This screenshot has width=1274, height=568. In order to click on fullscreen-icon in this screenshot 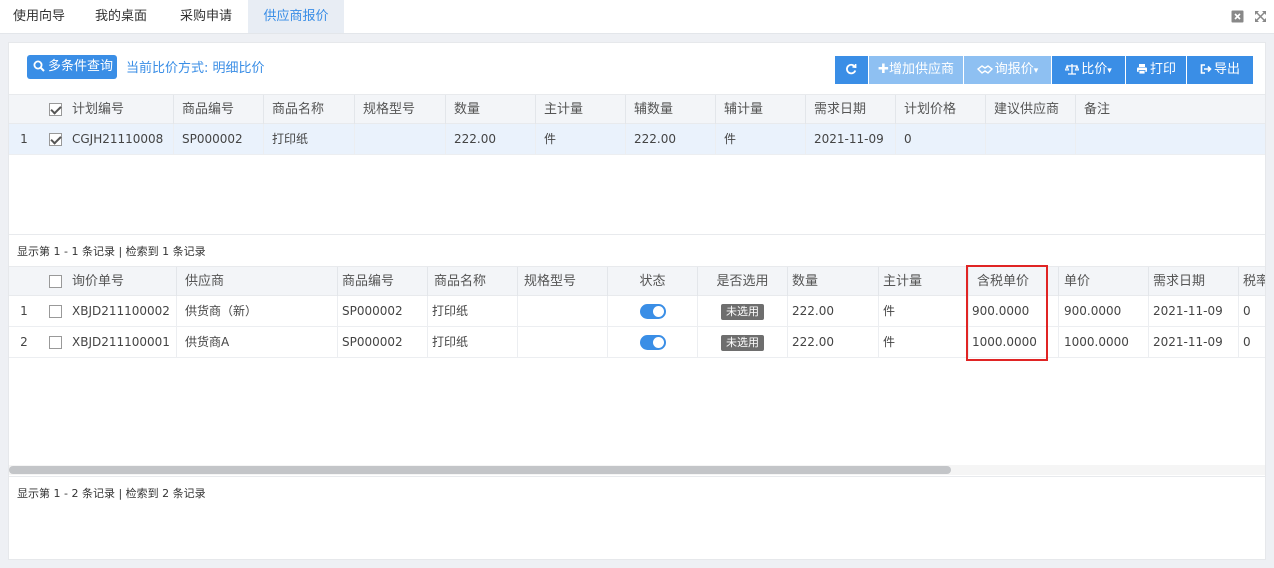, I will do `click(1260, 16)`.